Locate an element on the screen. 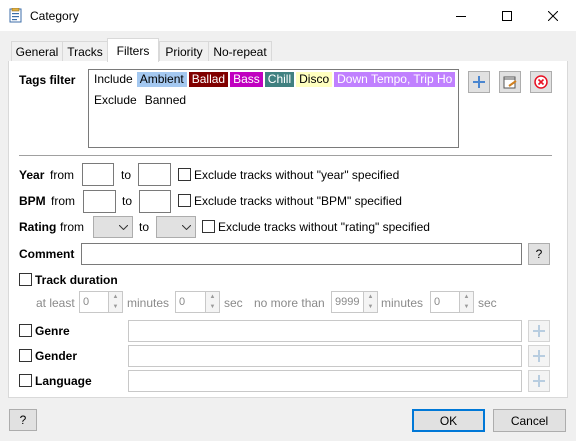 This screenshot has height=441, width=576. year-from-input is located at coordinates (98, 174).